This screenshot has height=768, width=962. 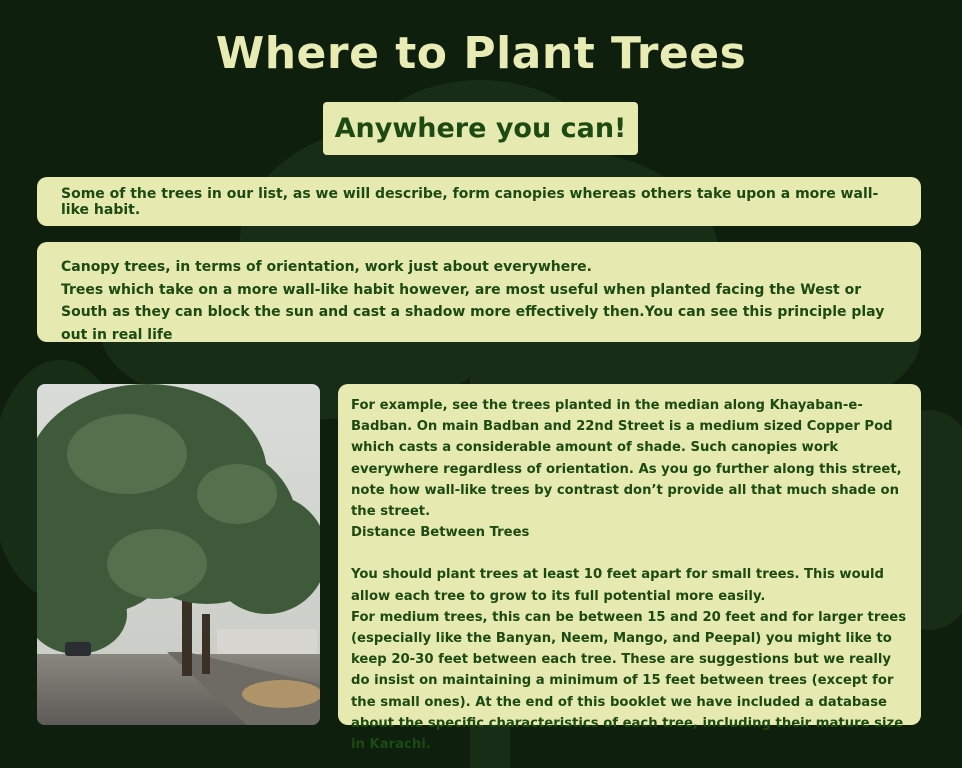 I want to click on distance-heading: Distance Between Trees, so click(x=440, y=533).